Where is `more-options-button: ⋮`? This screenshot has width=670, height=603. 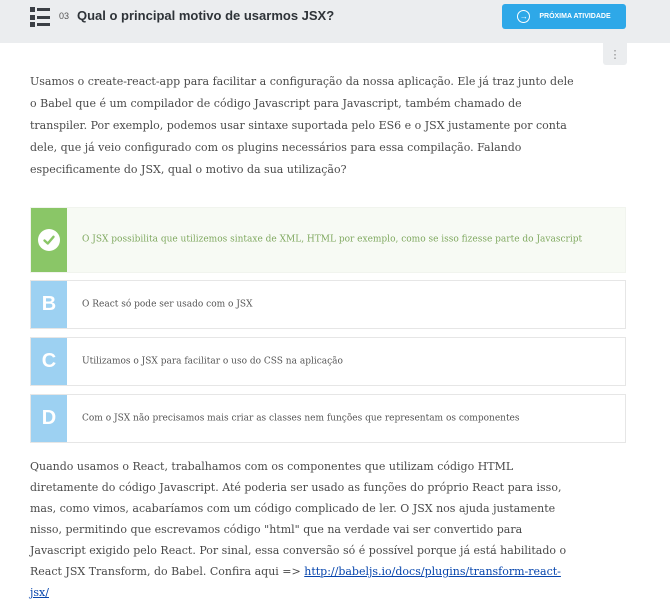
more-options-button: ⋮ is located at coordinates (615, 54).